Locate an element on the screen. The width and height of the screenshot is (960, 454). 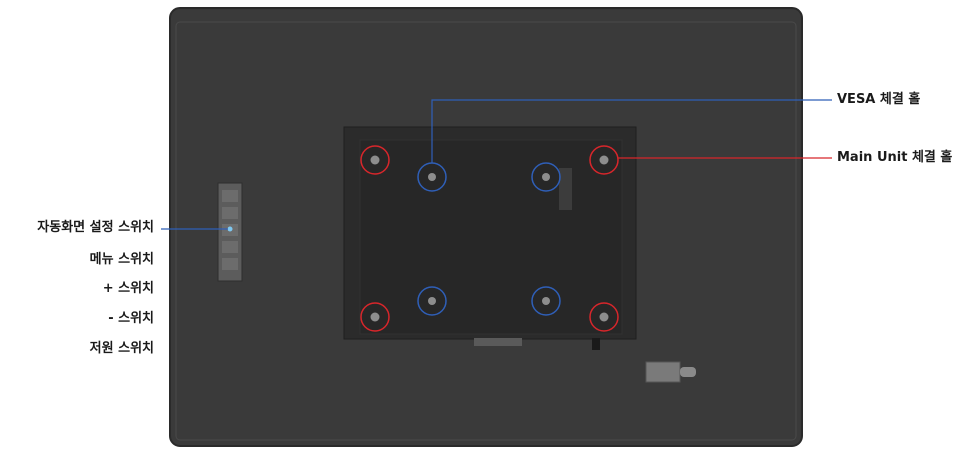
screw-vesa-bottom-left is located at coordinates (432, 301).